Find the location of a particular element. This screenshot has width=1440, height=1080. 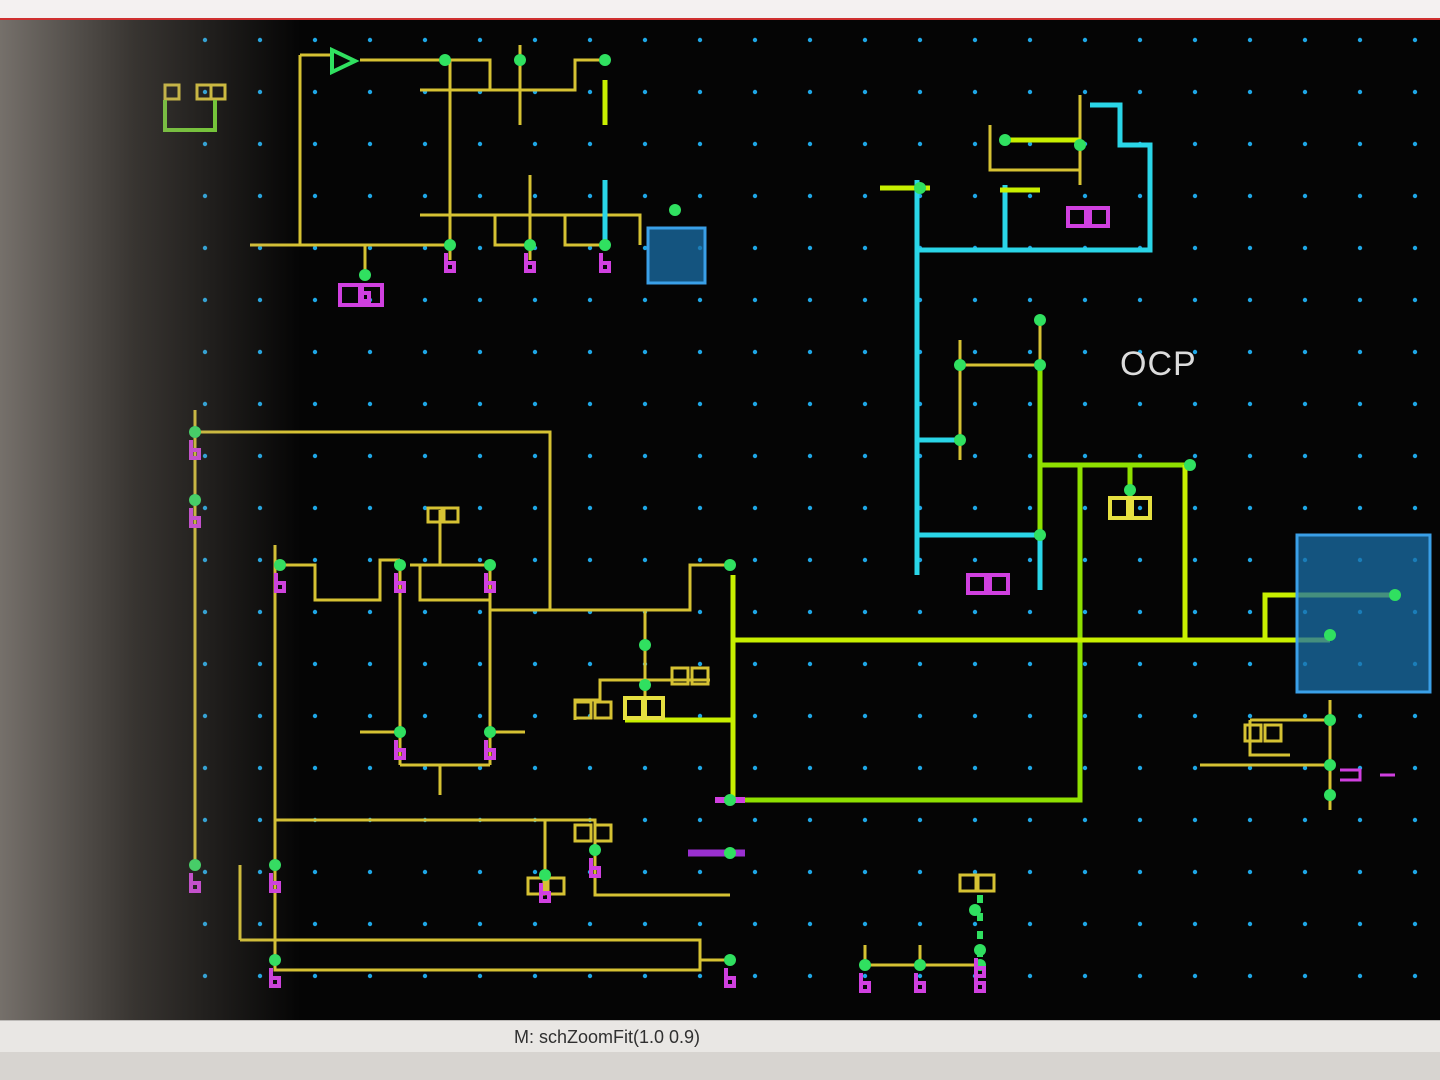

pin-tail is located at coordinates (605, 263).